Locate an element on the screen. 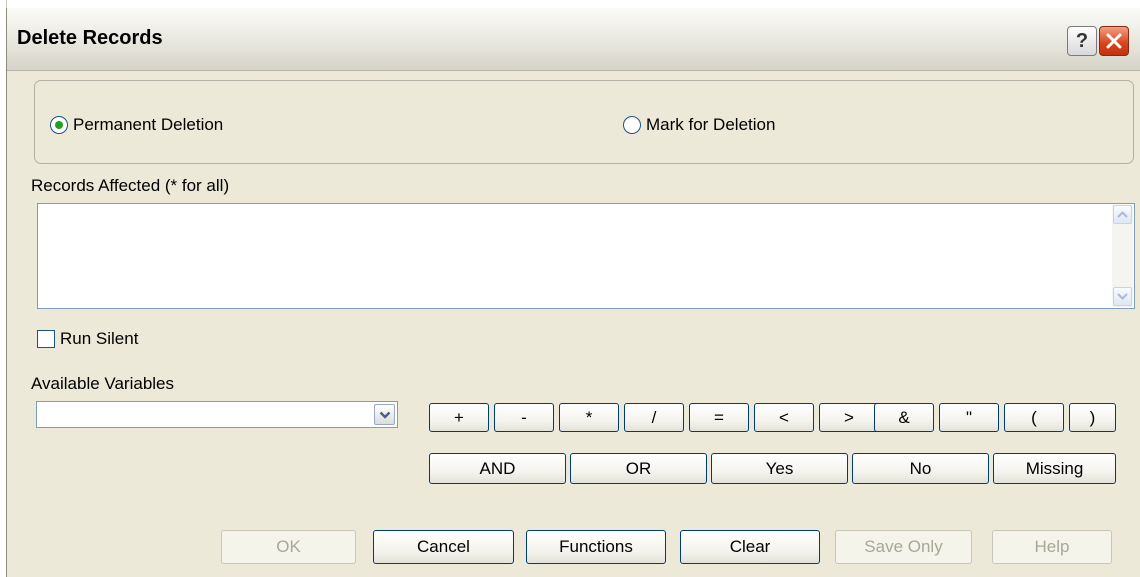  records-affected-label: Records Affected (* for all) is located at coordinates (130, 185).